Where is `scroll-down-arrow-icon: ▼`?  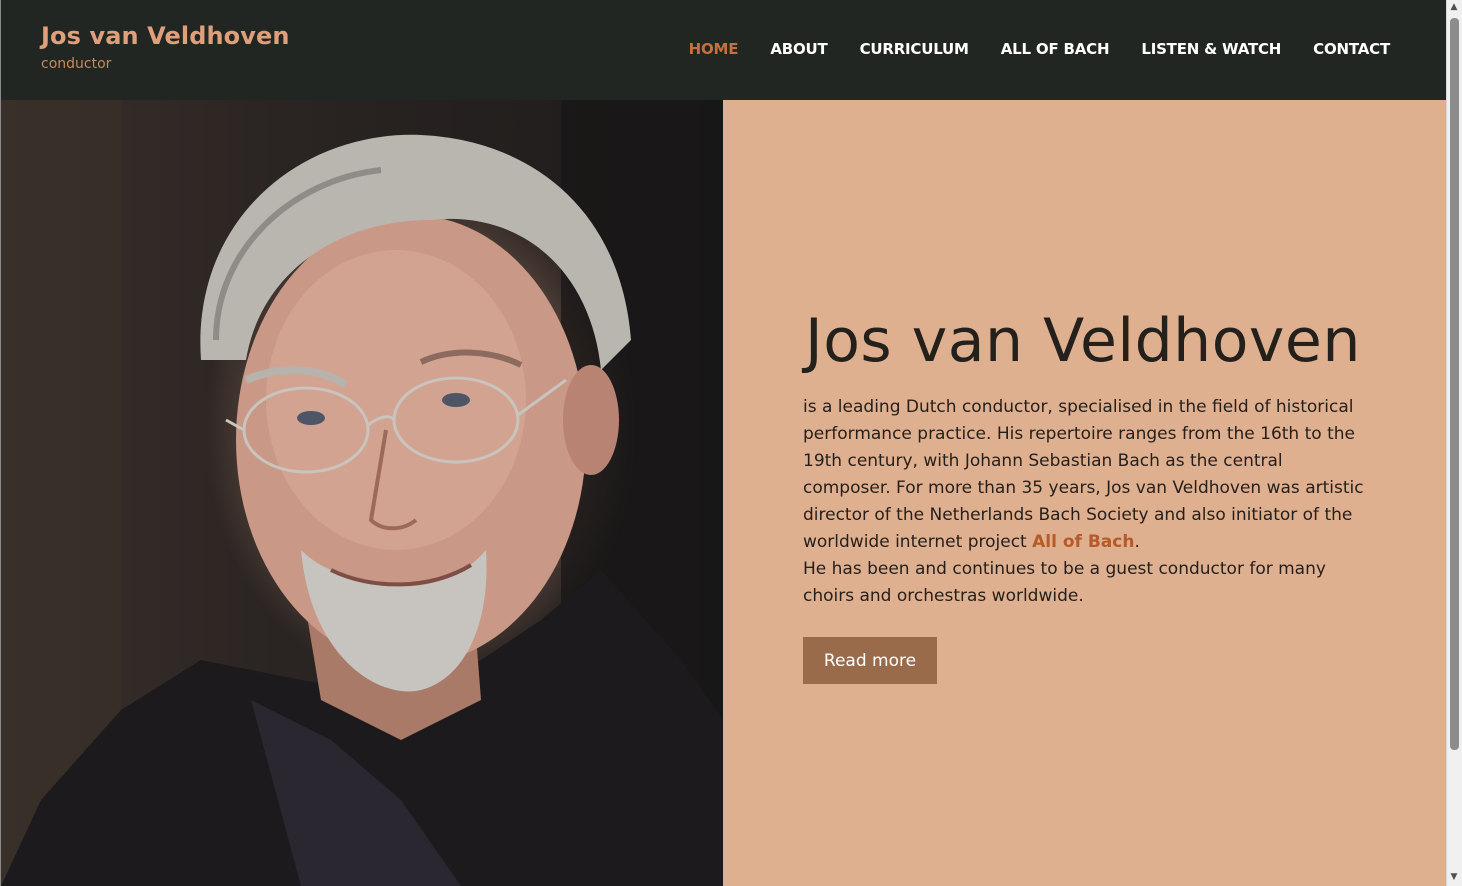
scroll-down-arrow-icon: ▼ is located at coordinates (1454, 877).